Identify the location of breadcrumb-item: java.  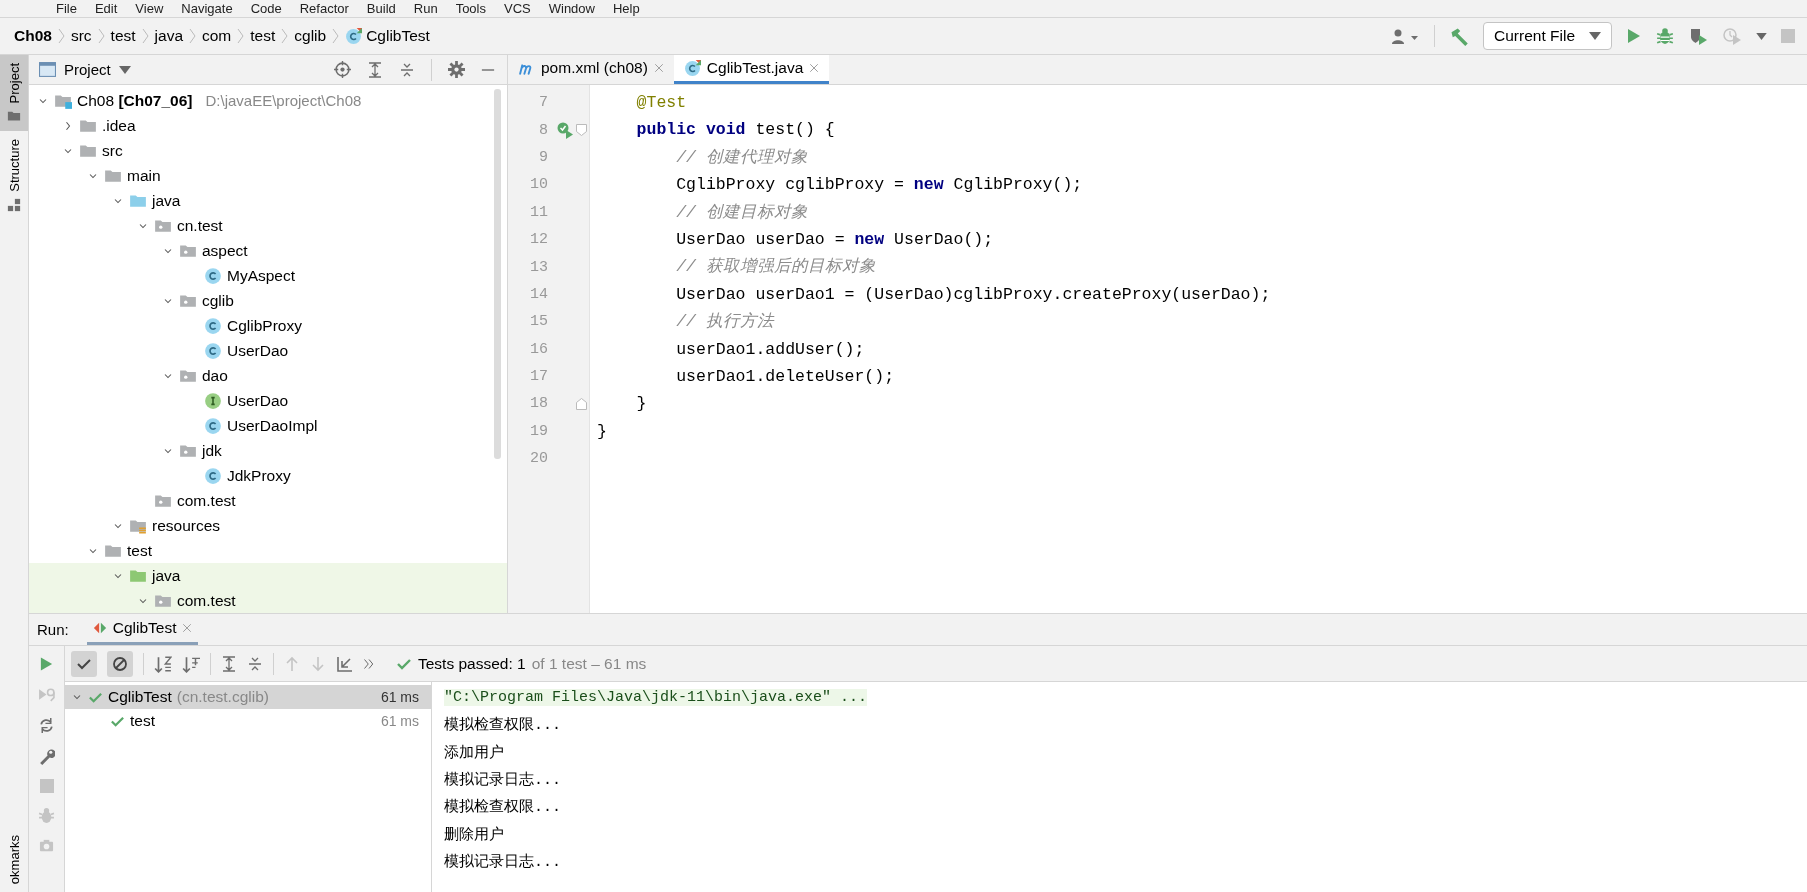
(168, 36).